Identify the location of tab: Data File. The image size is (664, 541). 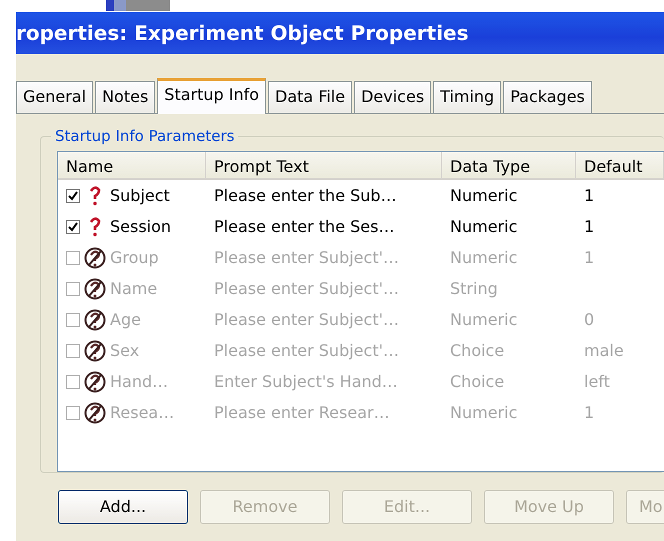
(310, 97).